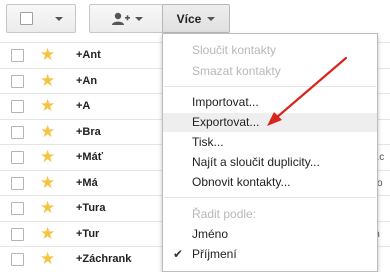 This screenshot has height=272, width=390. What do you see at coordinates (83, 106) in the screenshot?
I see `contact-name: +A` at bounding box center [83, 106].